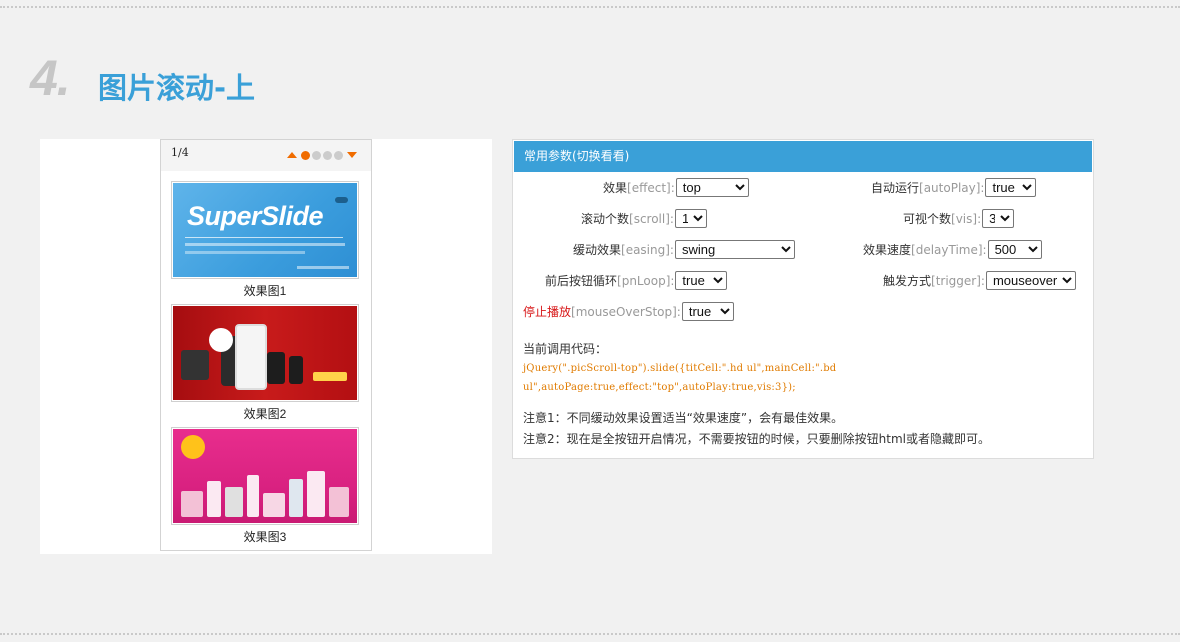 This screenshot has width=1180, height=642. I want to click on vis-label-text: 可视个数, so click(927, 218).